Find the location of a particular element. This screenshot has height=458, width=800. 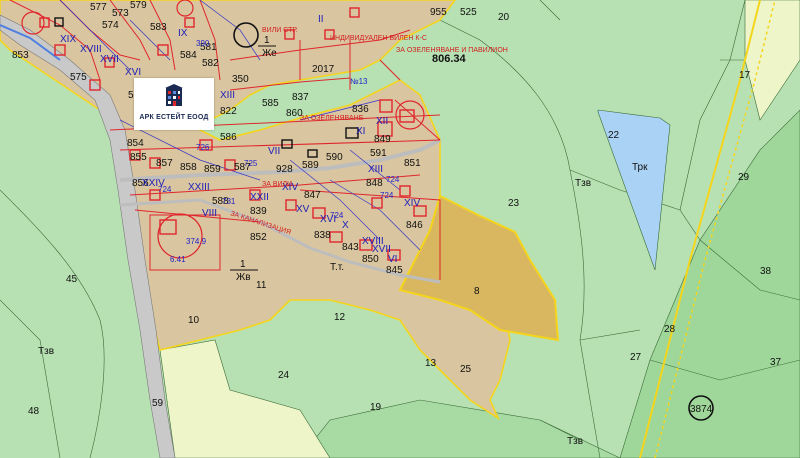

parcel-label: 17 is located at coordinates (745, 75).